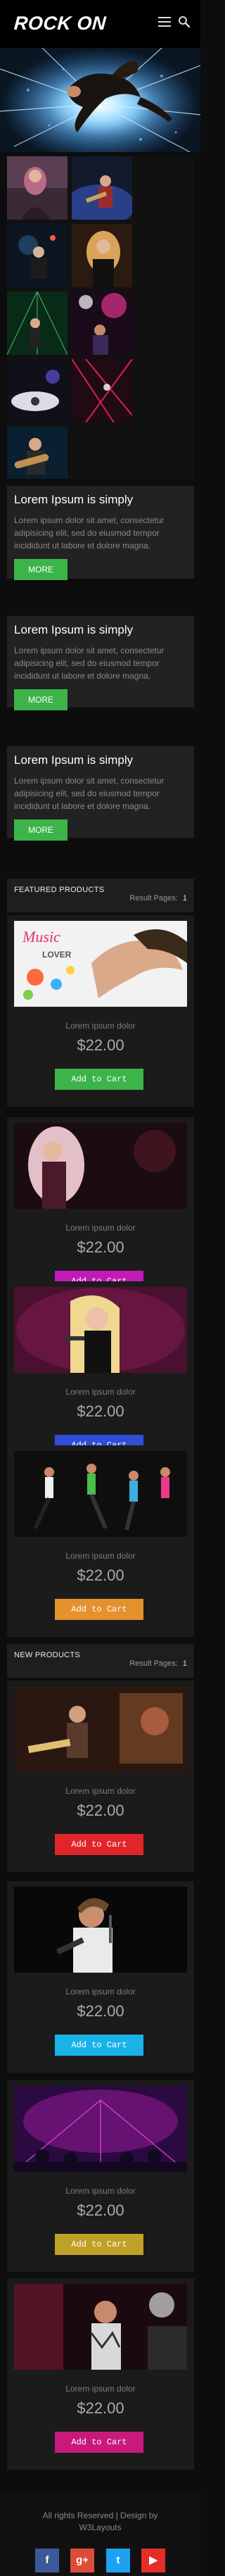 This screenshot has width=225, height=2576. What do you see at coordinates (100, 1661) in the screenshot?
I see `new-products-header: NEW PRODUCTS Result Pages: 1` at bounding box center [100, 1661].